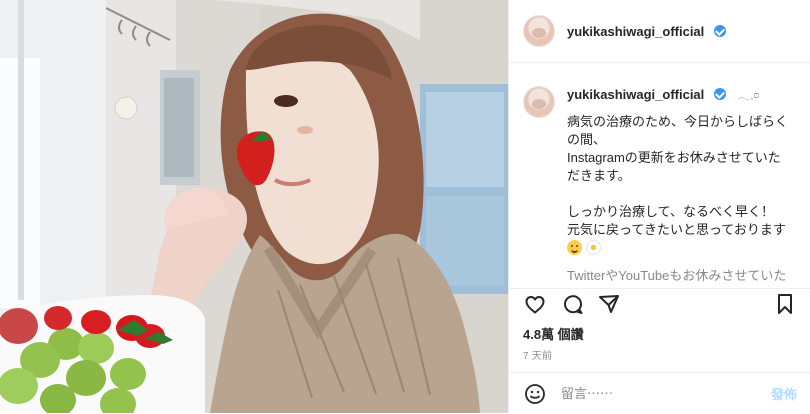  Describe the element at coordinates (676, 229) in the screenshot. I see `caption-line: 元気に戻ってきたいと思っております` at that location.